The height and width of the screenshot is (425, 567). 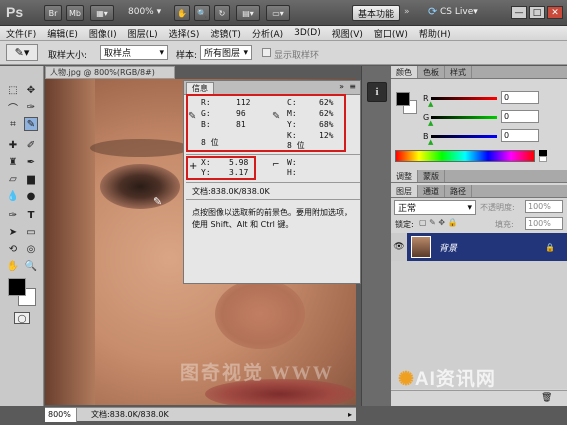 What do you see at coordinates (458, 72) in the screenshot?
I see `tab-styles: 样式` at bounding box center [458, 72].